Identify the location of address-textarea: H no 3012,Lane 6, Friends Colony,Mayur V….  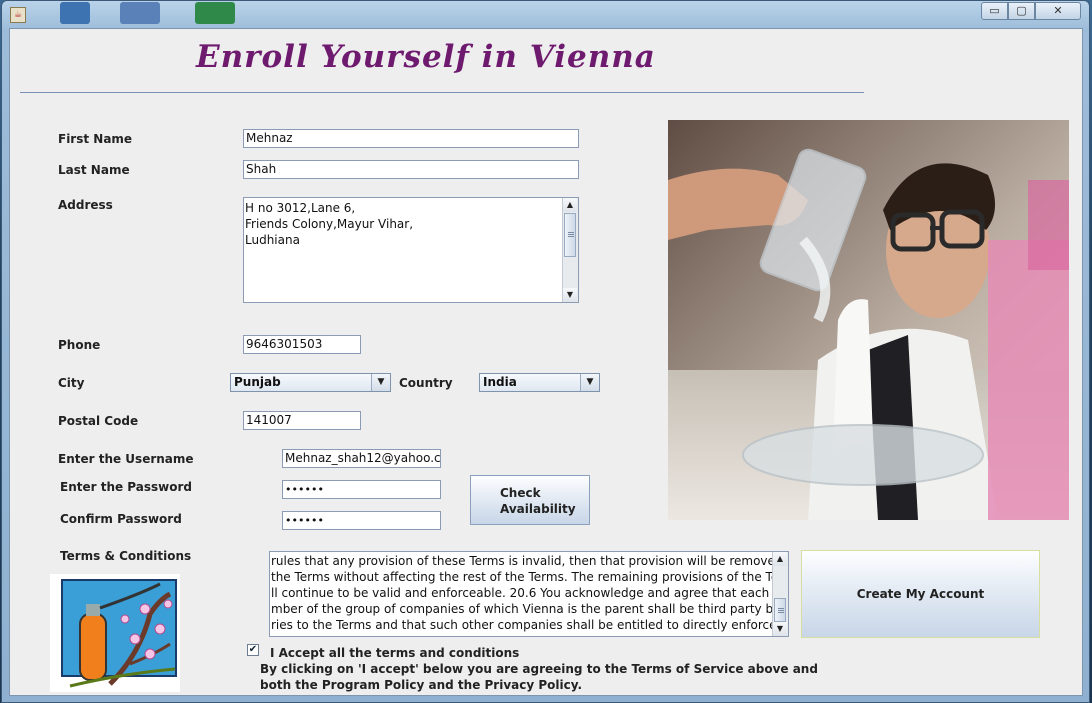
(411, 250).